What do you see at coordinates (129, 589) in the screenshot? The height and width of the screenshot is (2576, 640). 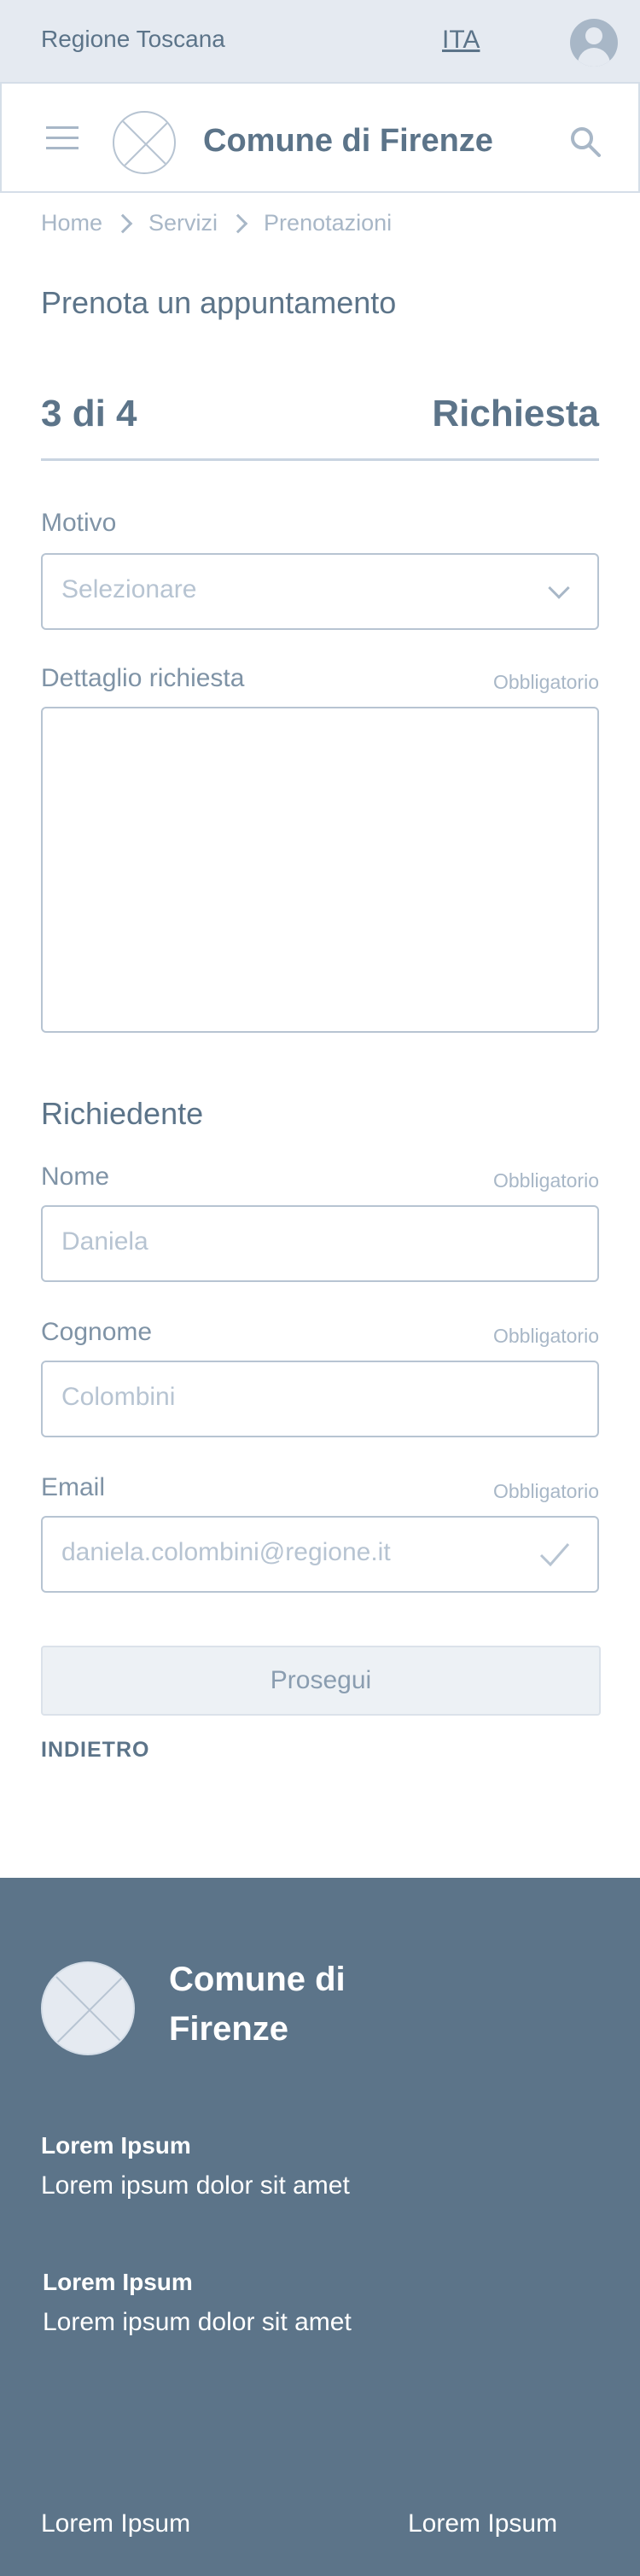 I see `motivo-placeholder: Selezionare` at bounding box center [129, 589].